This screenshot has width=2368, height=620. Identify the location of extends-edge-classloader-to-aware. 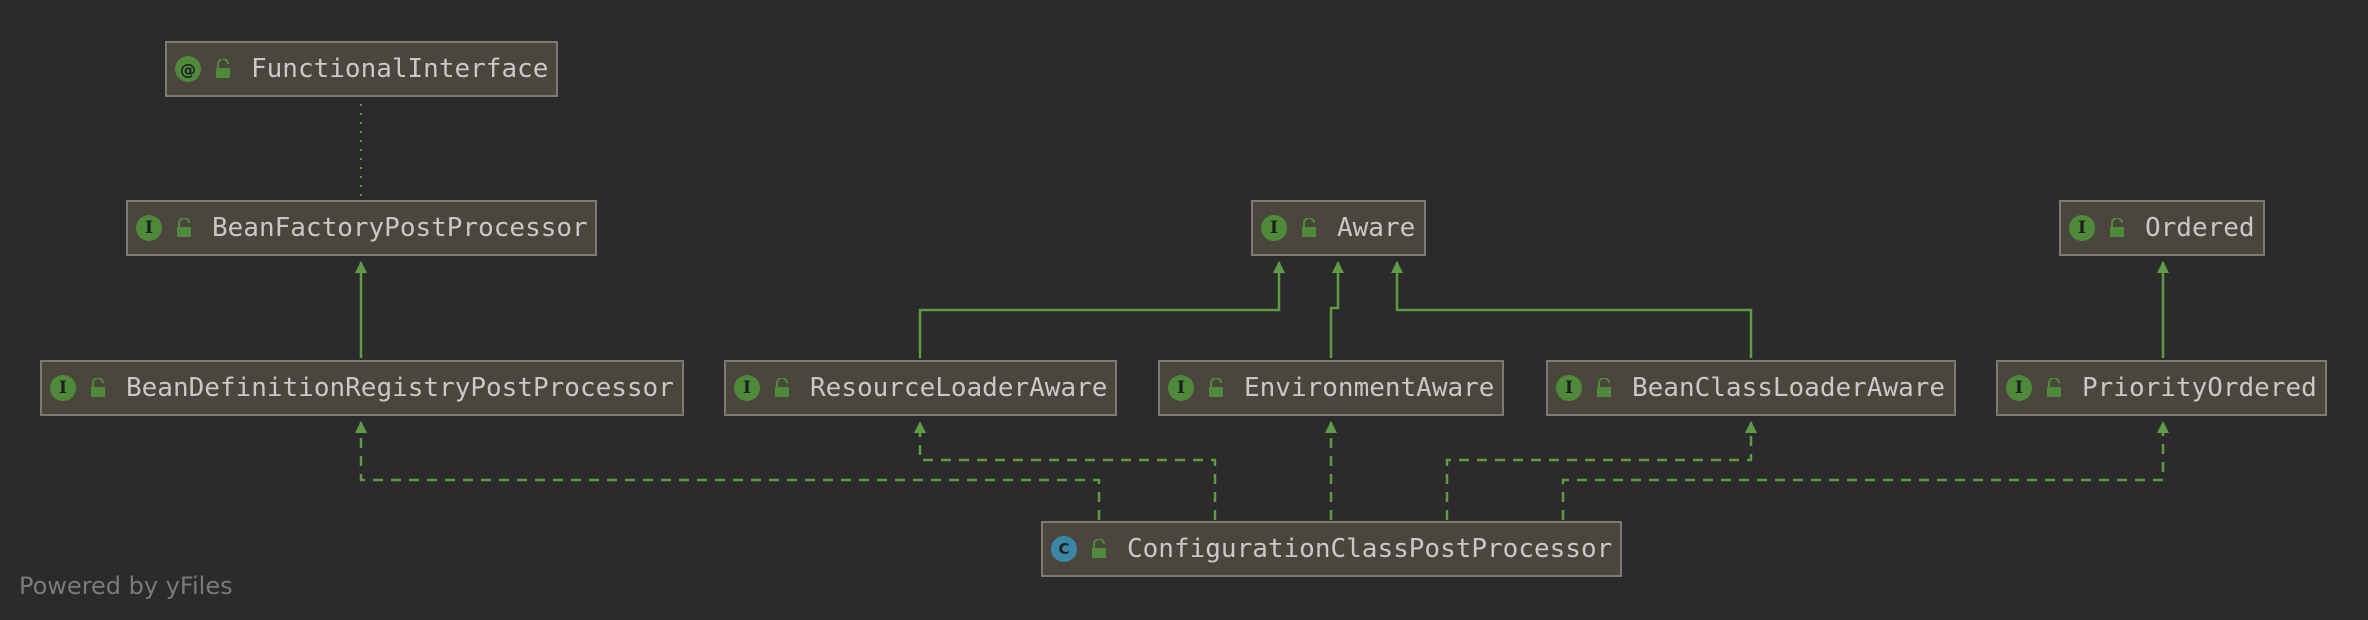
(1572, 309).